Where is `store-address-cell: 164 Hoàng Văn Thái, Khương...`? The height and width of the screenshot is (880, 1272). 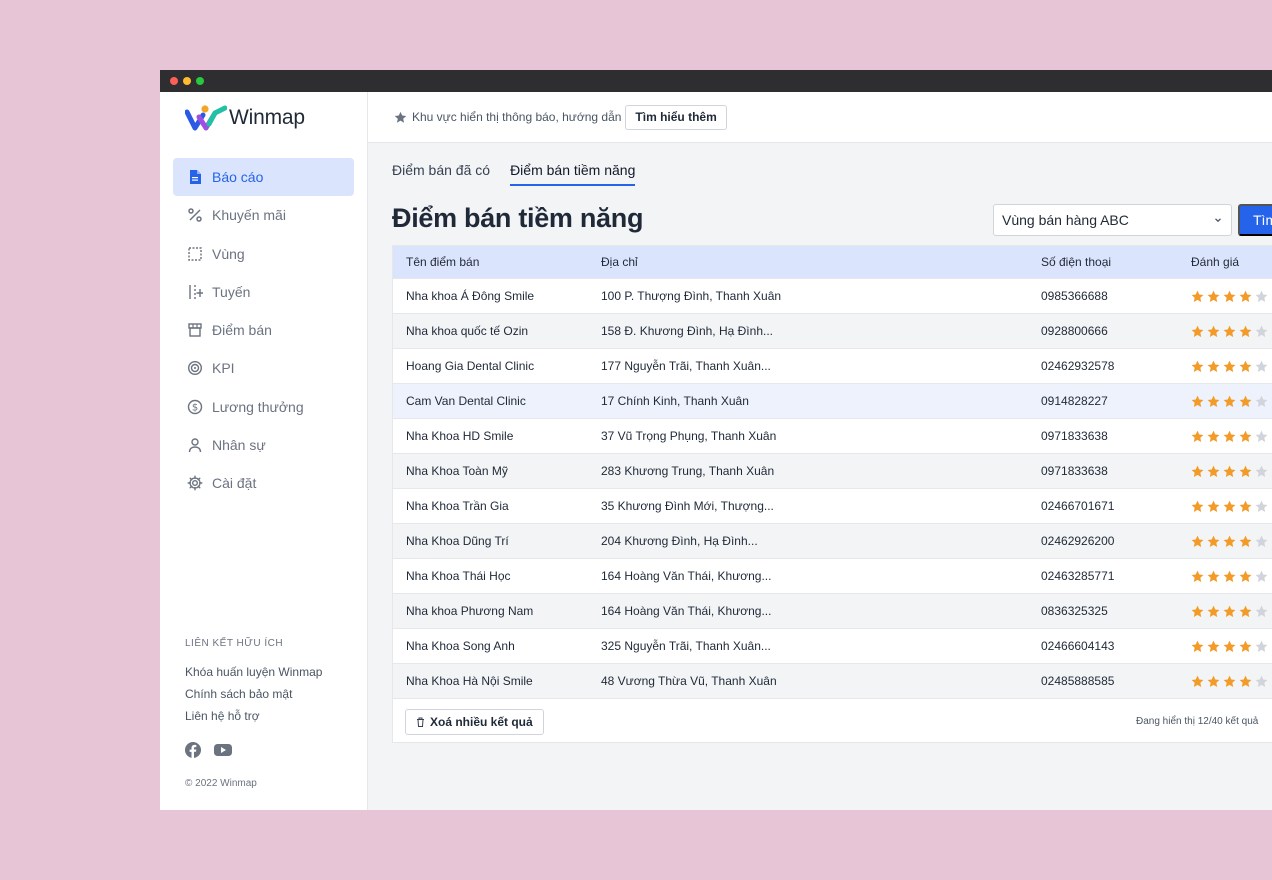 store-address-cell: 164 Hoàng Văn Thái, Khương... is located at coordinates (686, 576).